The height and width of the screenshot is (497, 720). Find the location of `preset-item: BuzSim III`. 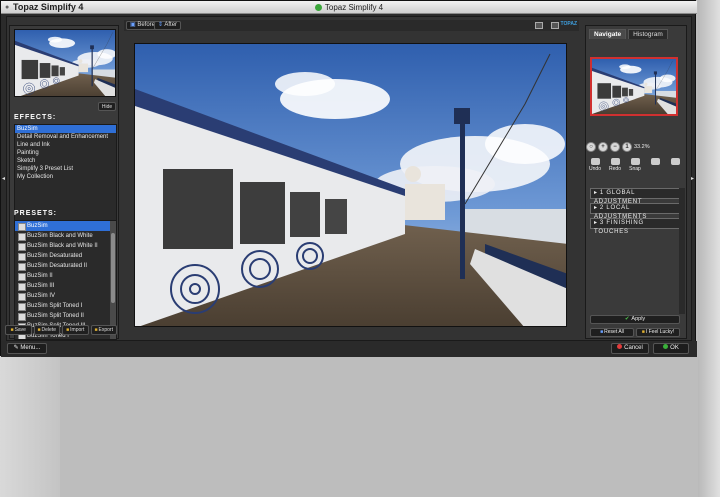

preset-item: BuzSim III is located at coordinates (65, 286).